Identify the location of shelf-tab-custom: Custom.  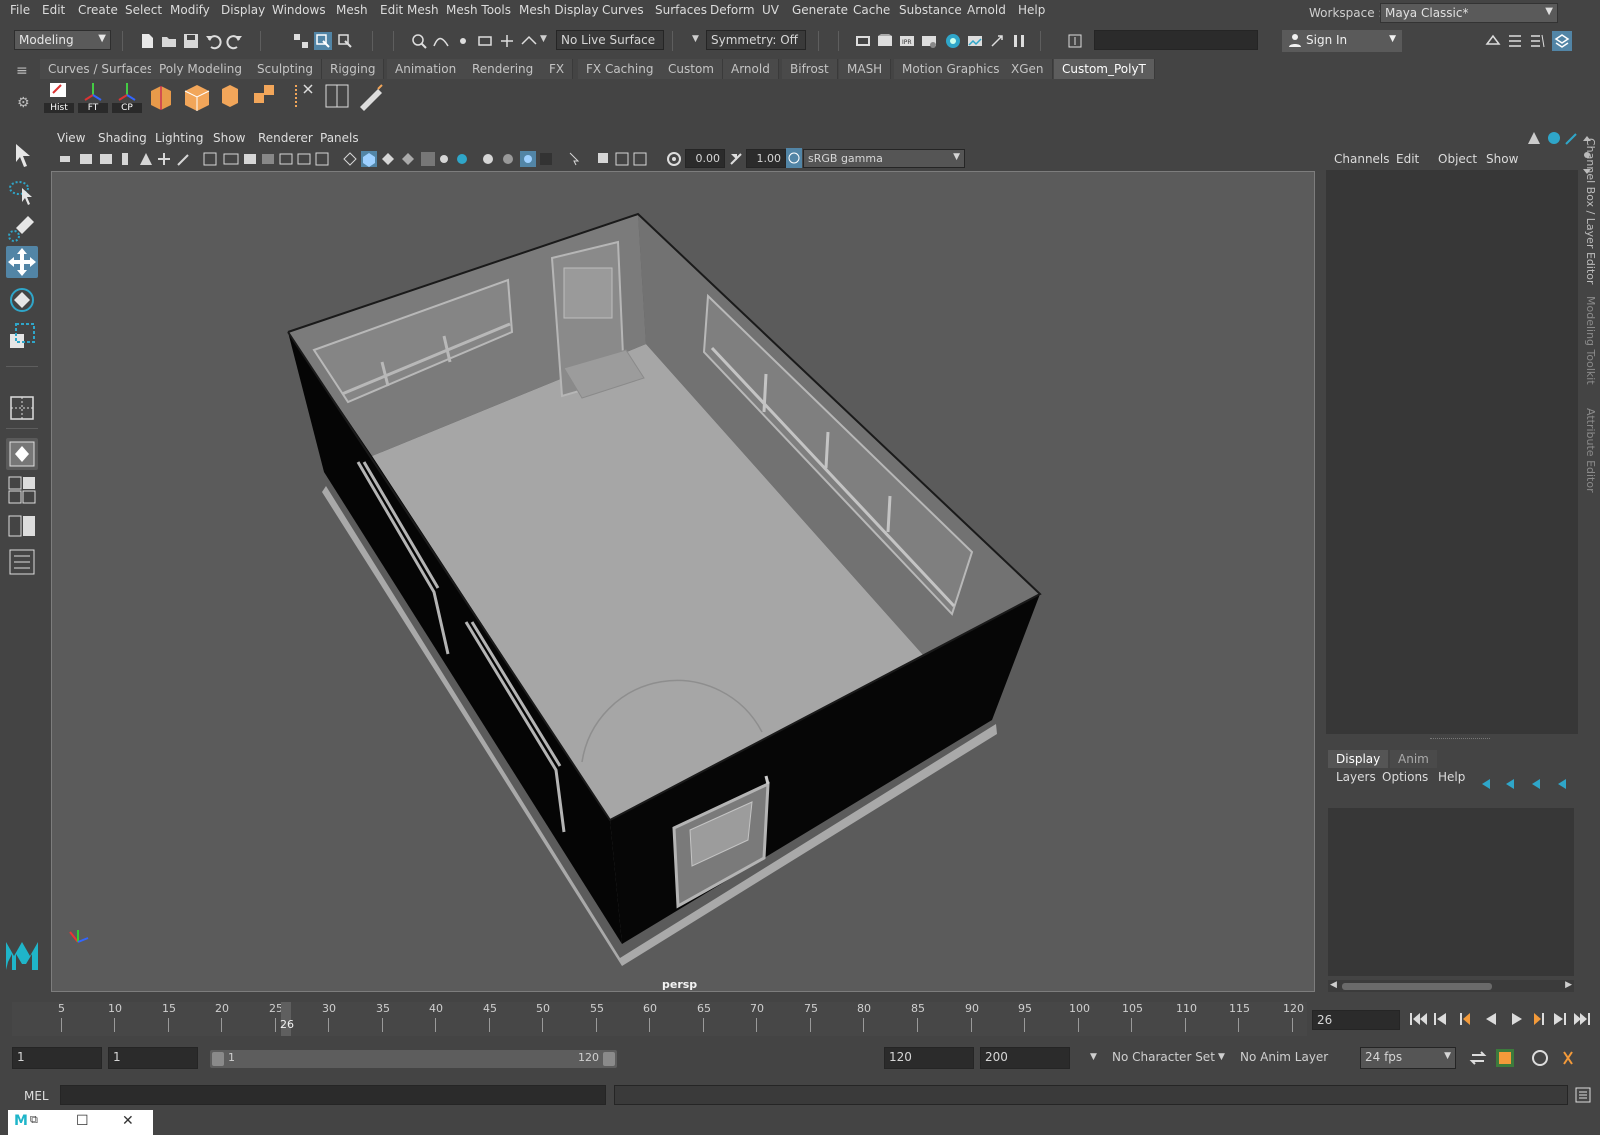
(691, 69).